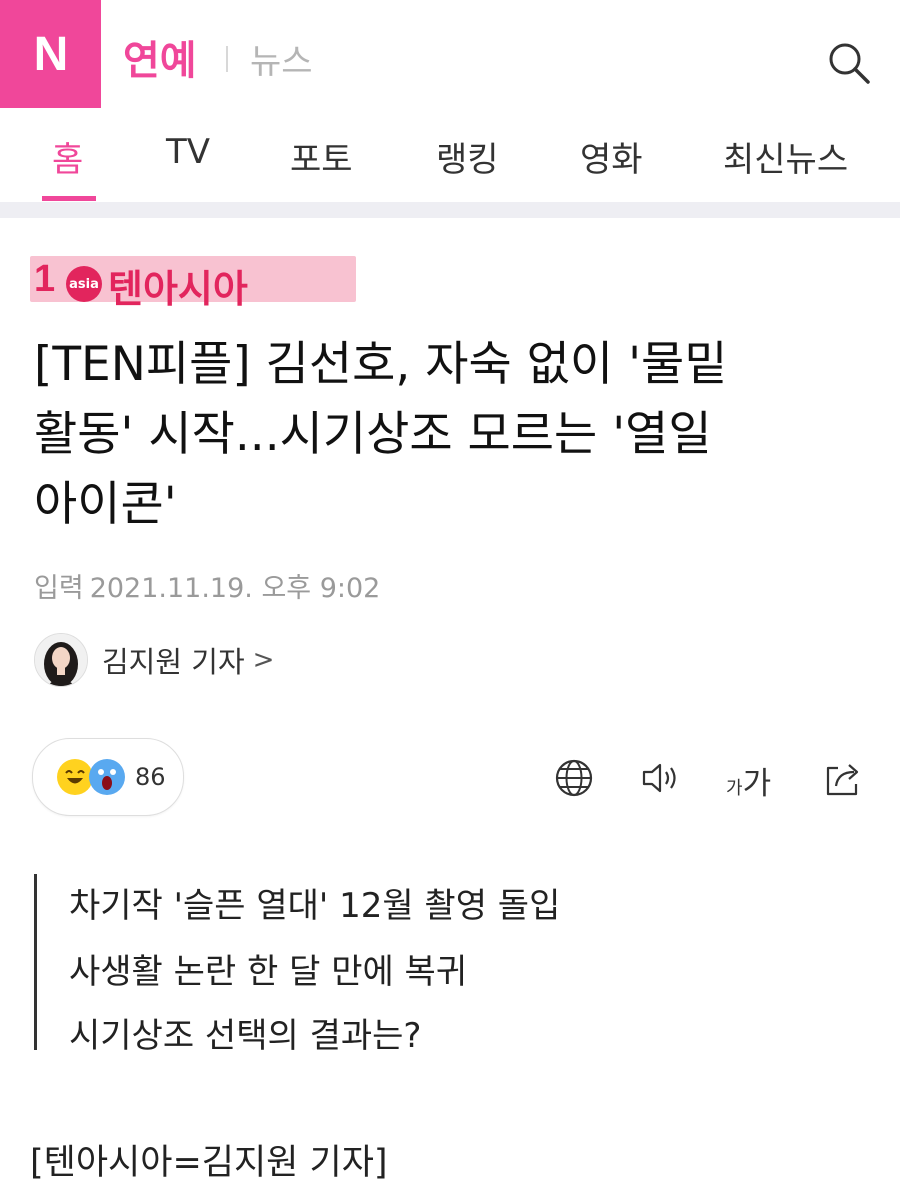  Describe the element at coordinates (844, 778) in the screenshot. I see `share-icon` at that location.